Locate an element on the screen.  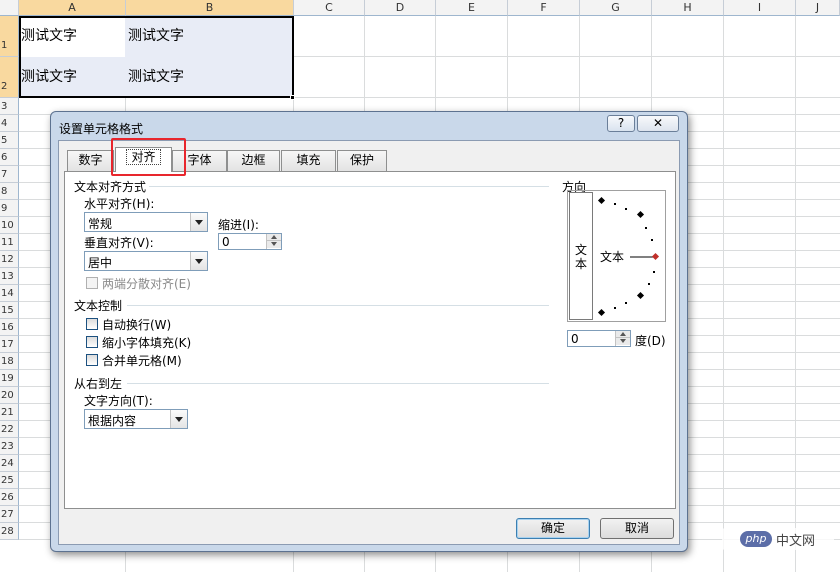
rtl-group-label: 从右到左 is located at coordinates (98, 384).